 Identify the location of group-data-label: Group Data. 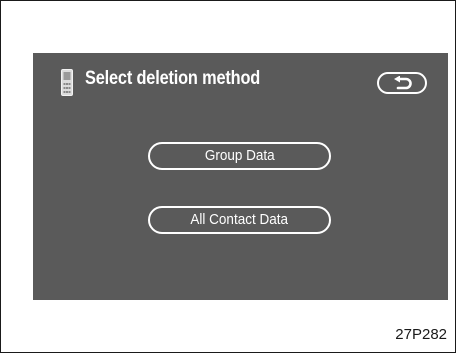
(239, 155).